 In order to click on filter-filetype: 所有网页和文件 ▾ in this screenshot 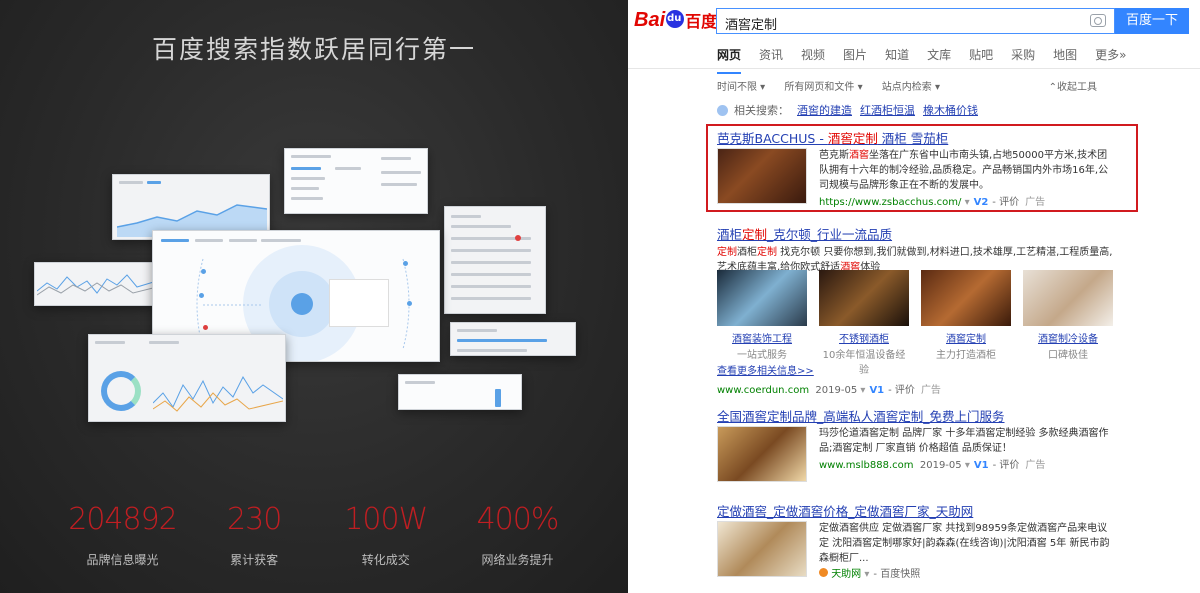, I will do `click(823, 87)`.